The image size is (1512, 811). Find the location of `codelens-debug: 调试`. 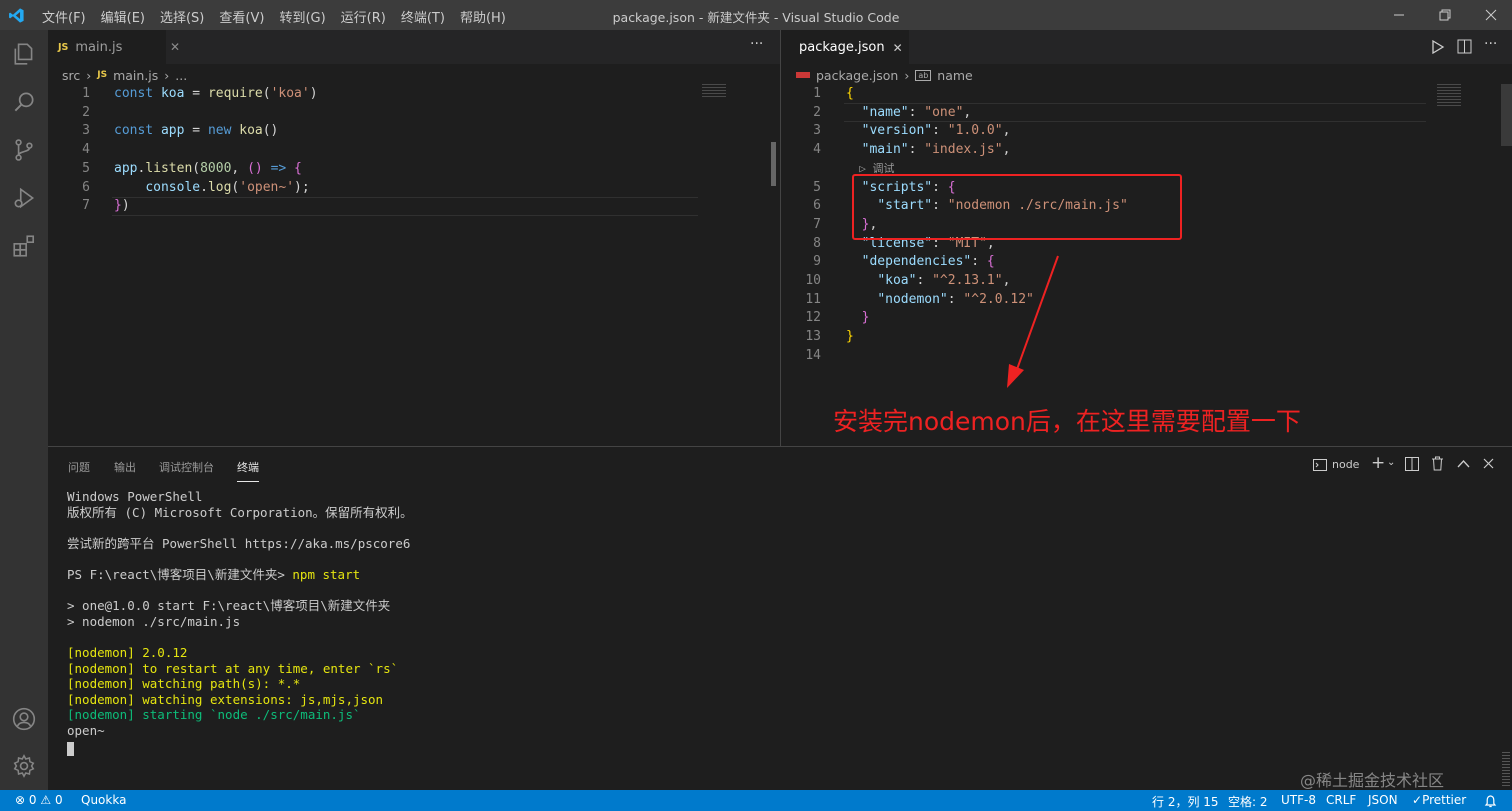

codelens-debug: 调试 is located at coordinates (884, 168).